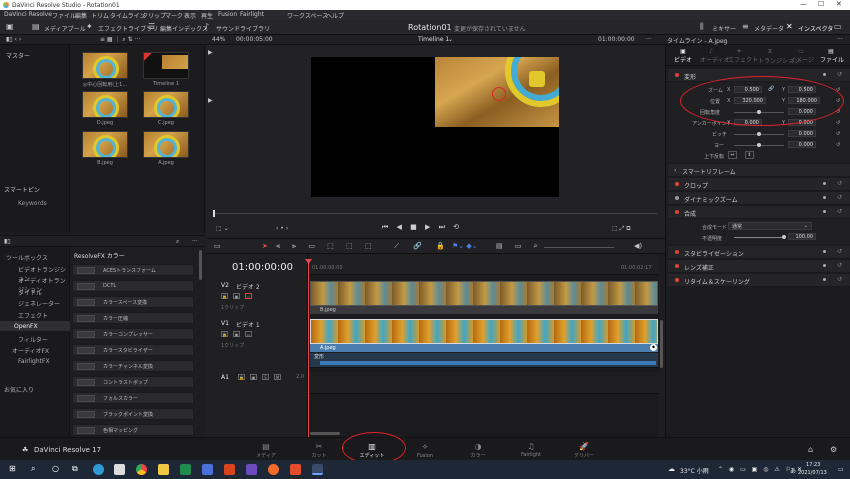 This screenshot has height=479, width=850. I want to click on scrubber-playhead, so click(214, 213).